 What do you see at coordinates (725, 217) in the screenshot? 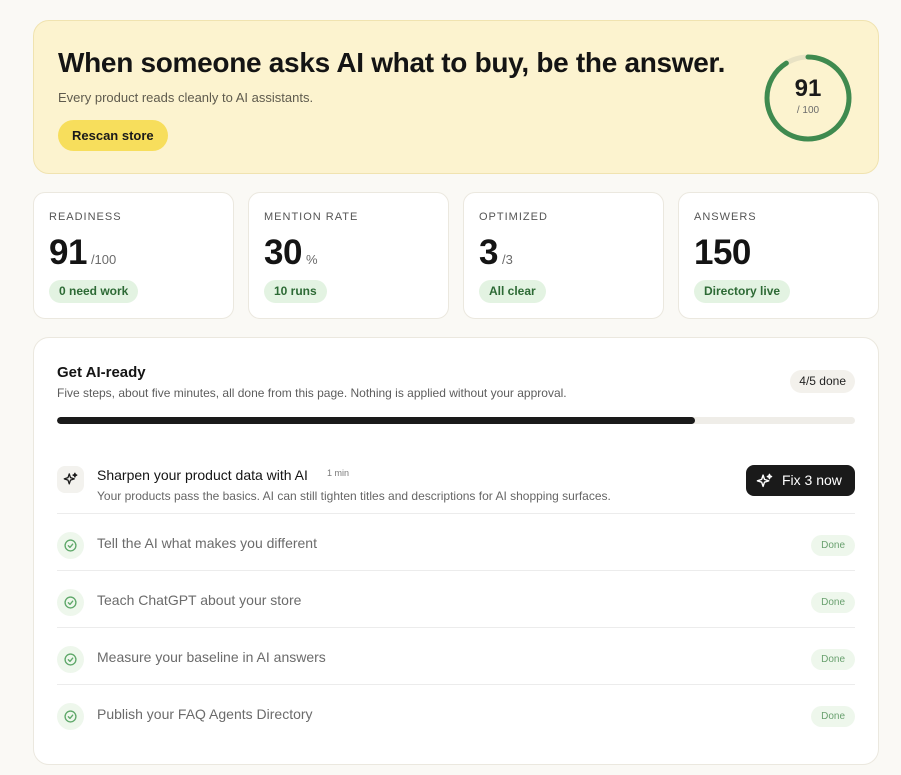
I see `stat-label: ANSWERS` at bounding box center [725, 217].